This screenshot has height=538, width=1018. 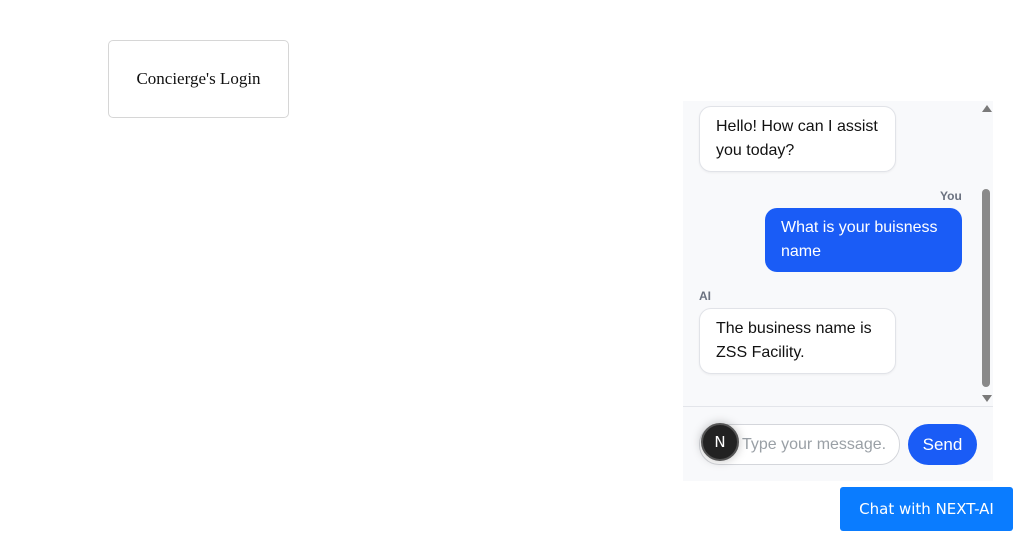 I want to click on scroll-down-arrow-icon, so click(x=987, y=398).